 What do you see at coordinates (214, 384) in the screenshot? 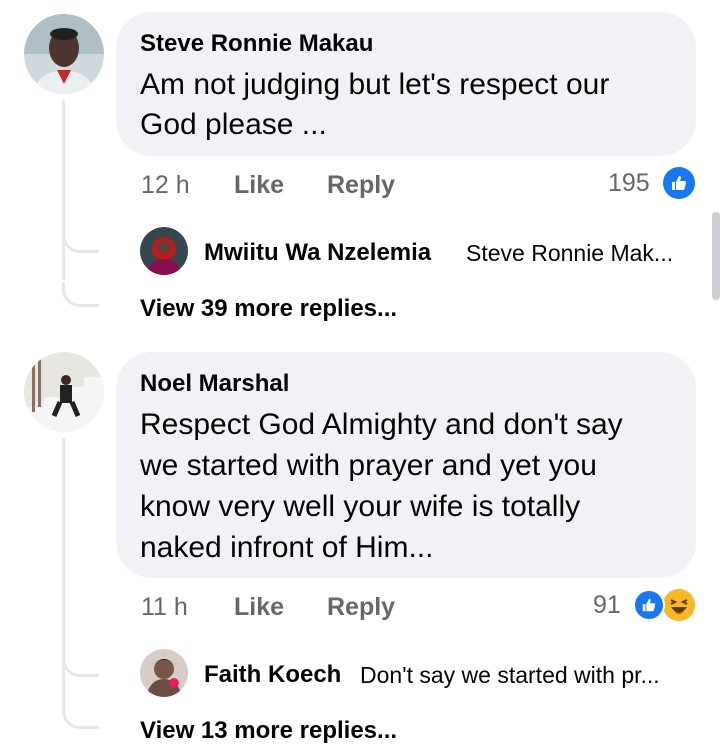
I see `comment-author: Noel Marshal` at bounding box center [214, 384].